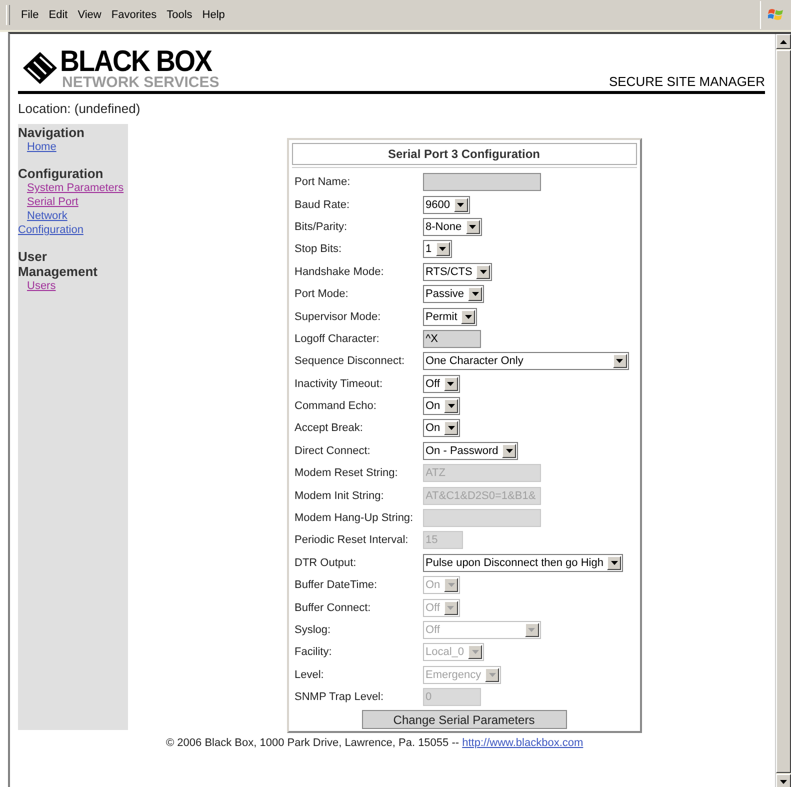 This screenshot has width=791, height=787. I want to click on logo-subtitle: NETWORK SERVICES, so click(141, 82).